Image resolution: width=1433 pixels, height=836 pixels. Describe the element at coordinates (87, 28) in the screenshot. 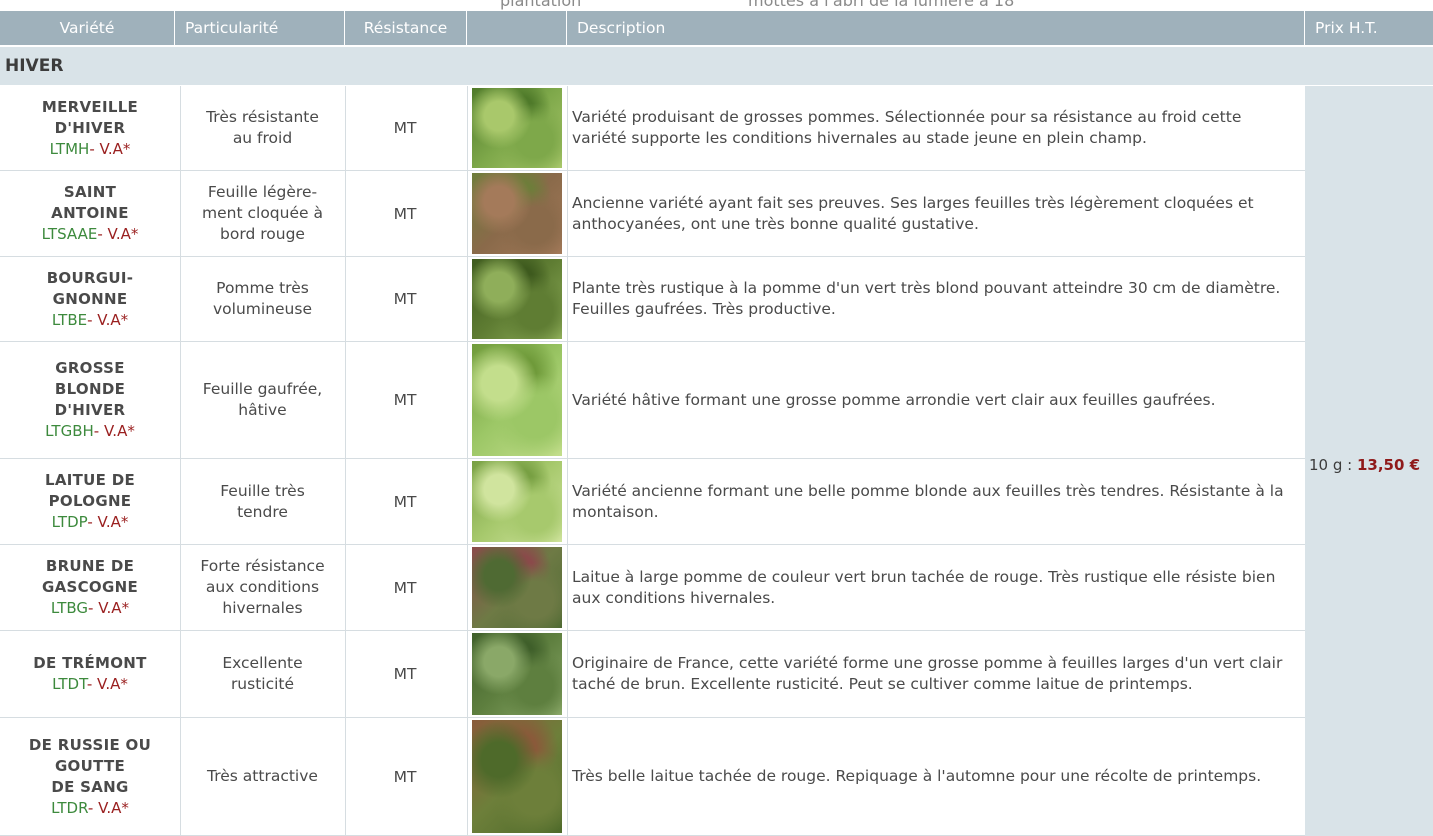

I see `column-header-variety: Variété` at that location.